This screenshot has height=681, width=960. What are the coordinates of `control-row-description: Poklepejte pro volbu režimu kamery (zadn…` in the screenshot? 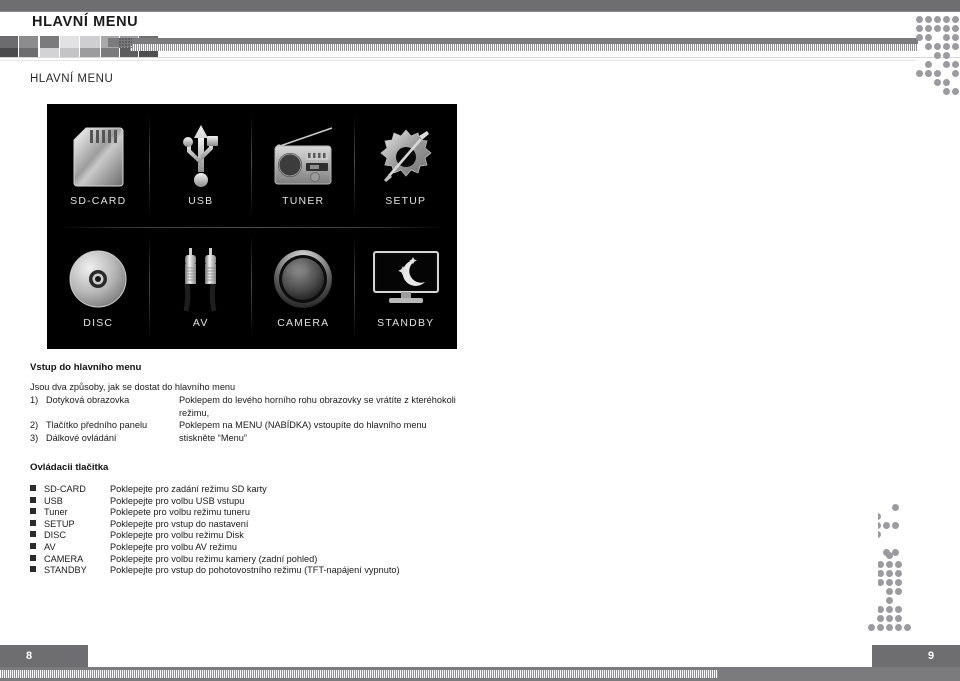 It's located at (214, 558).